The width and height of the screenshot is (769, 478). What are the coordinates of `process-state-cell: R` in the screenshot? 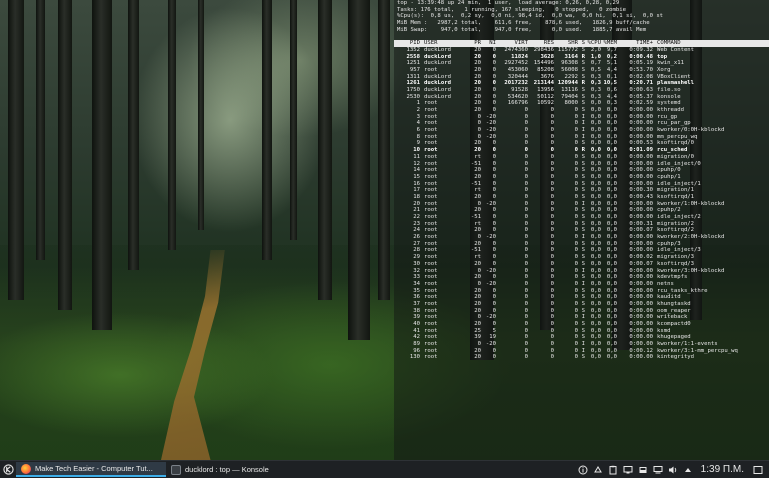 It's located at (583, 83).